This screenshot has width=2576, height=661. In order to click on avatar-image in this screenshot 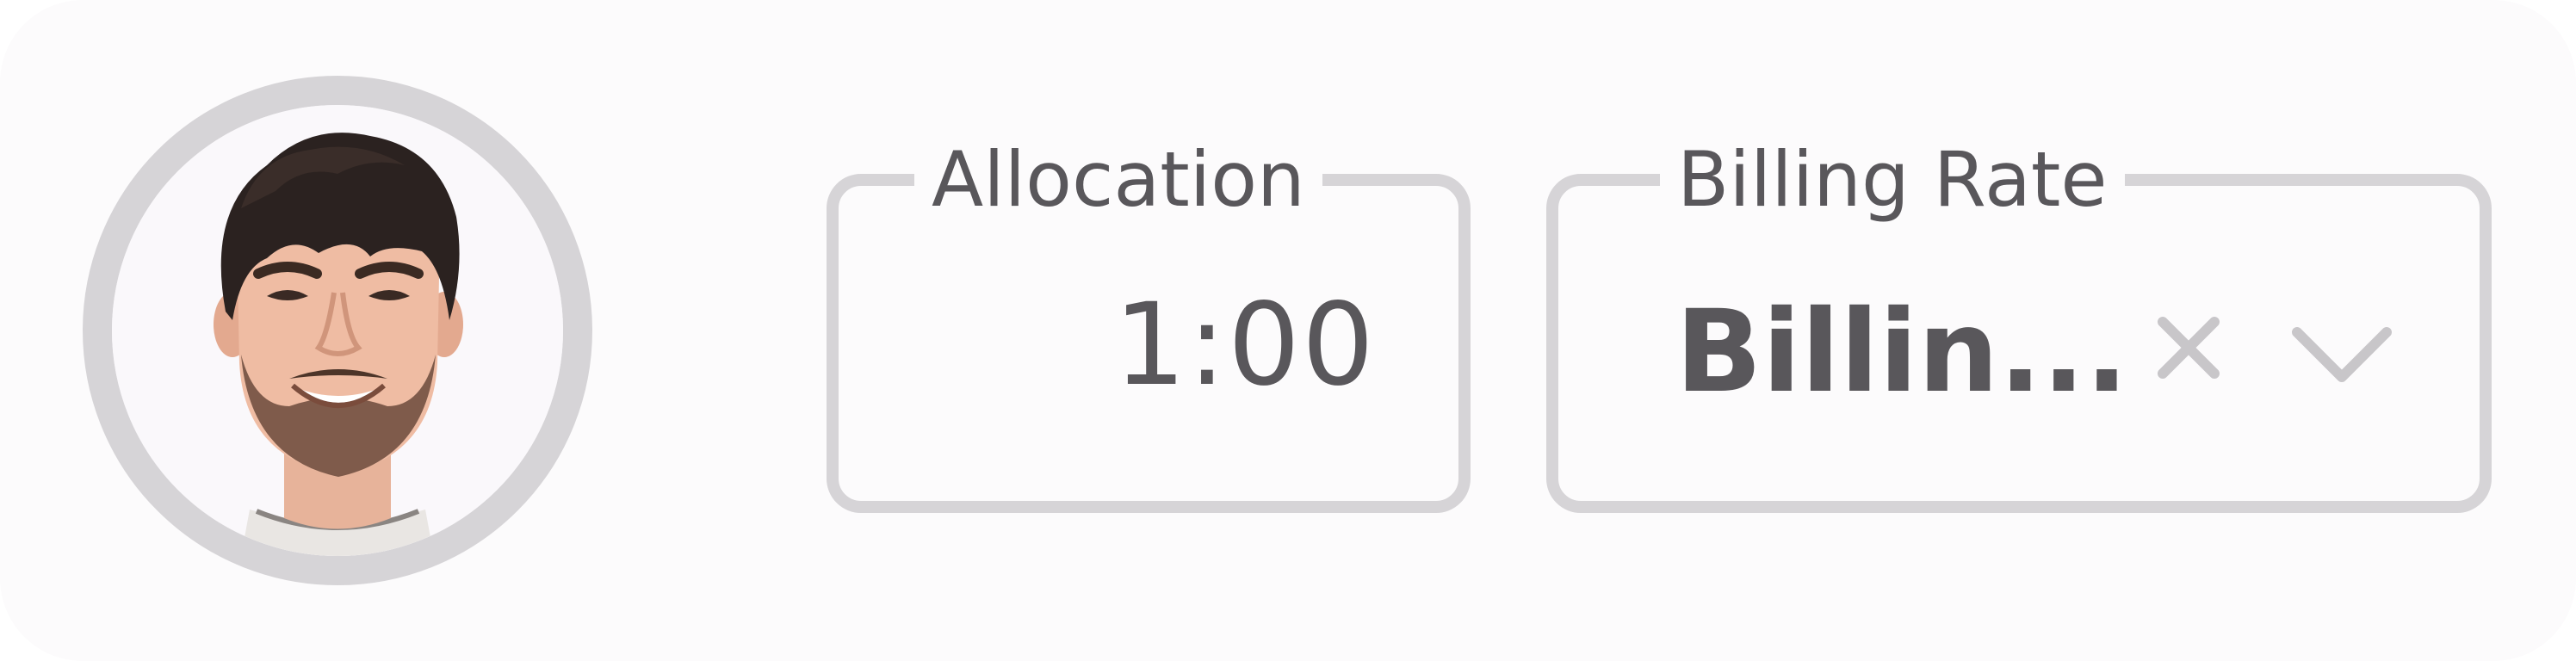, I will do `click(338, 330)`.